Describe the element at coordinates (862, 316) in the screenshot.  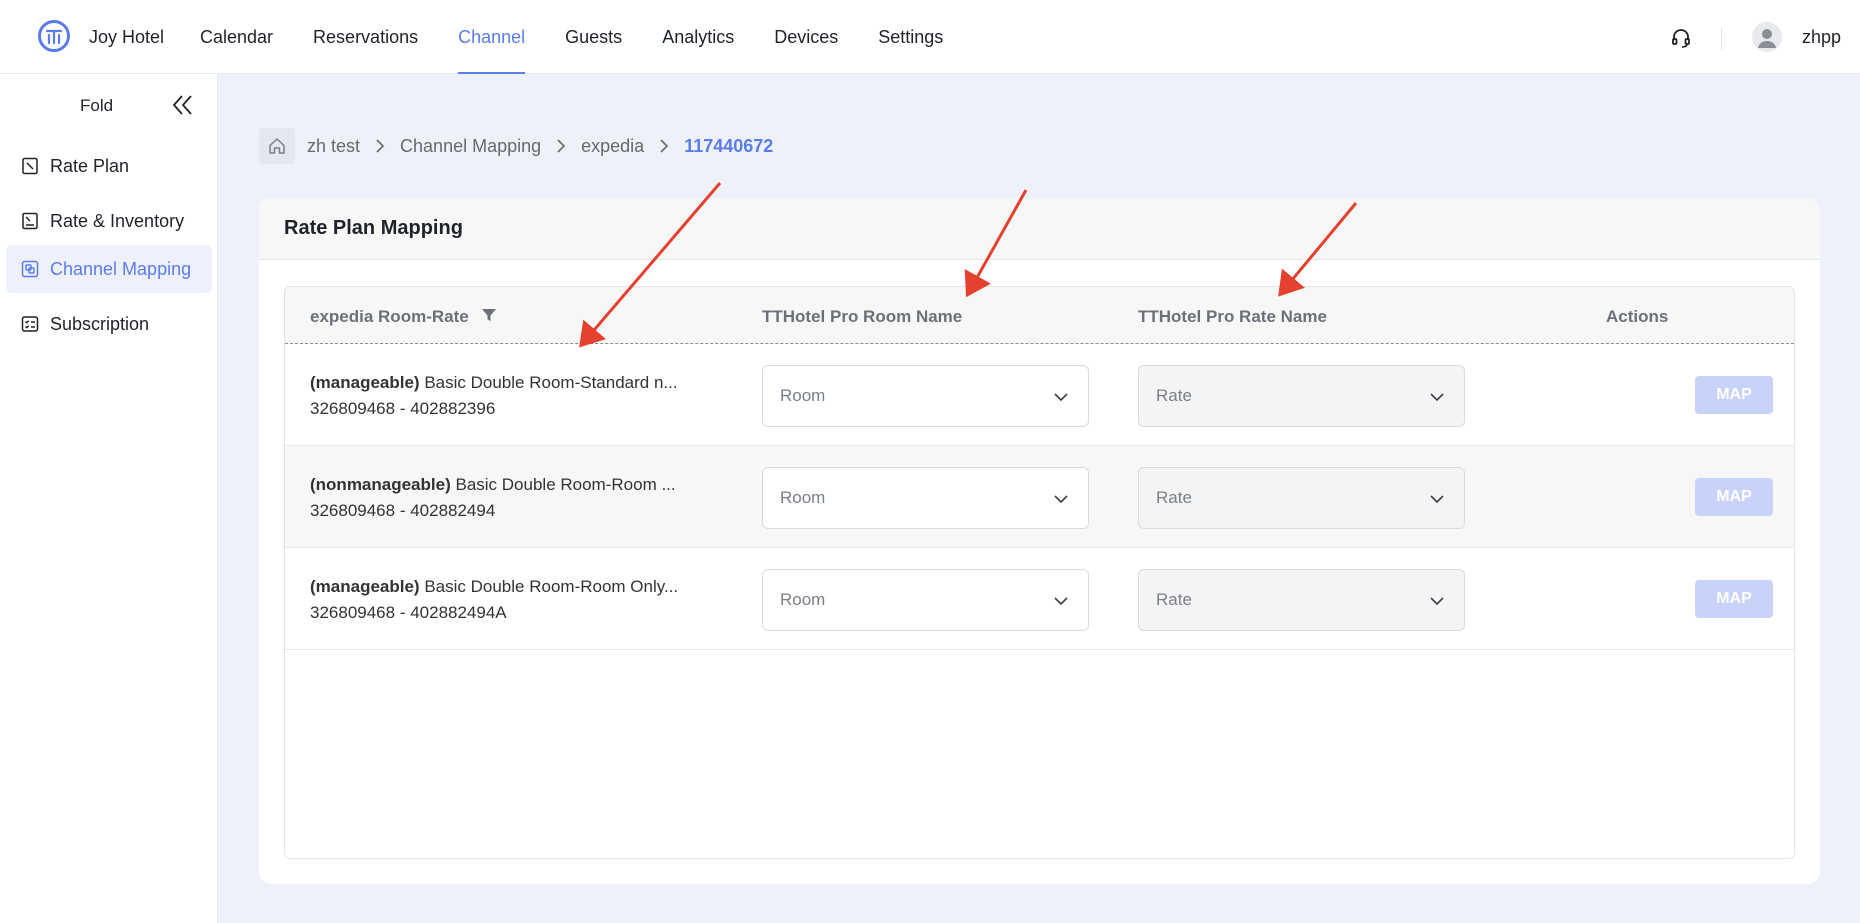
I see `column-header-room-name: TTHotel Pro Room Name` at that location.